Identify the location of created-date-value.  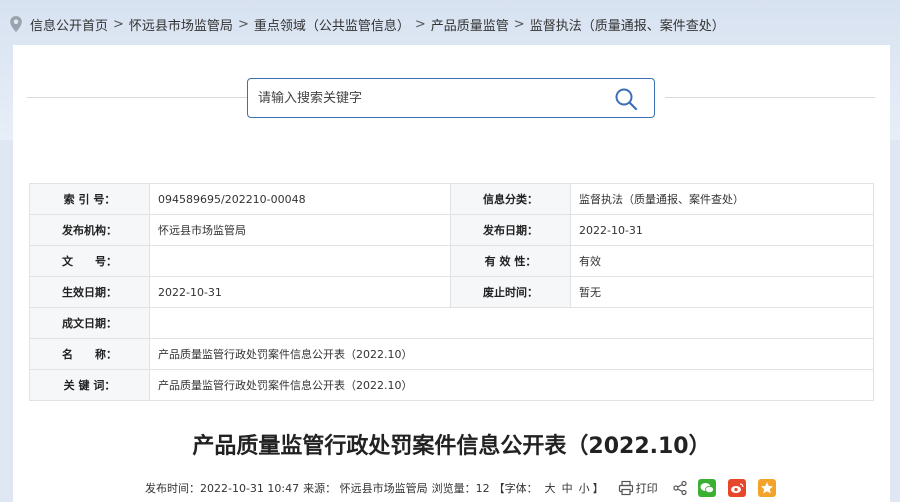
(511, 323).